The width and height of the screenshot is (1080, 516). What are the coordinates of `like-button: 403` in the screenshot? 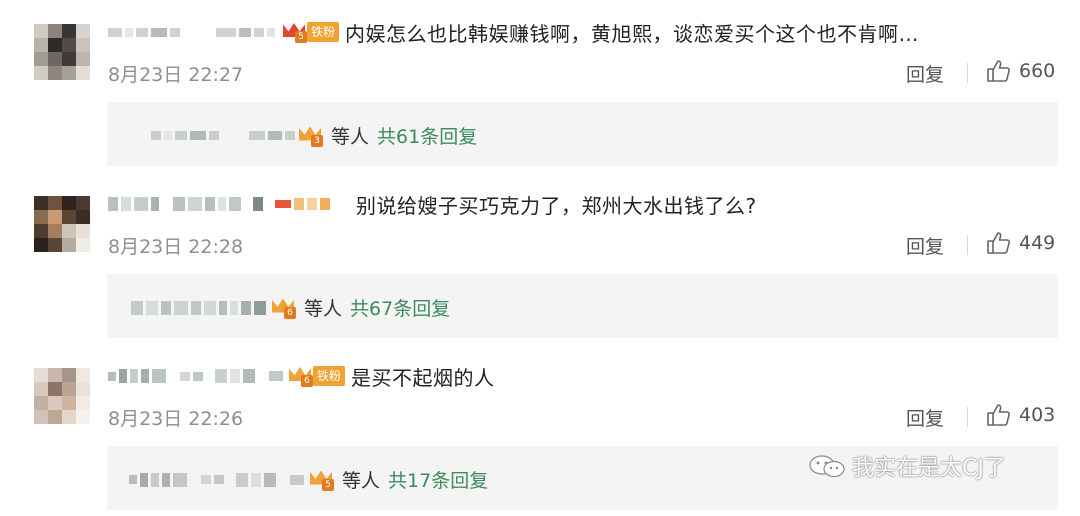 It's located at (1020, 415).